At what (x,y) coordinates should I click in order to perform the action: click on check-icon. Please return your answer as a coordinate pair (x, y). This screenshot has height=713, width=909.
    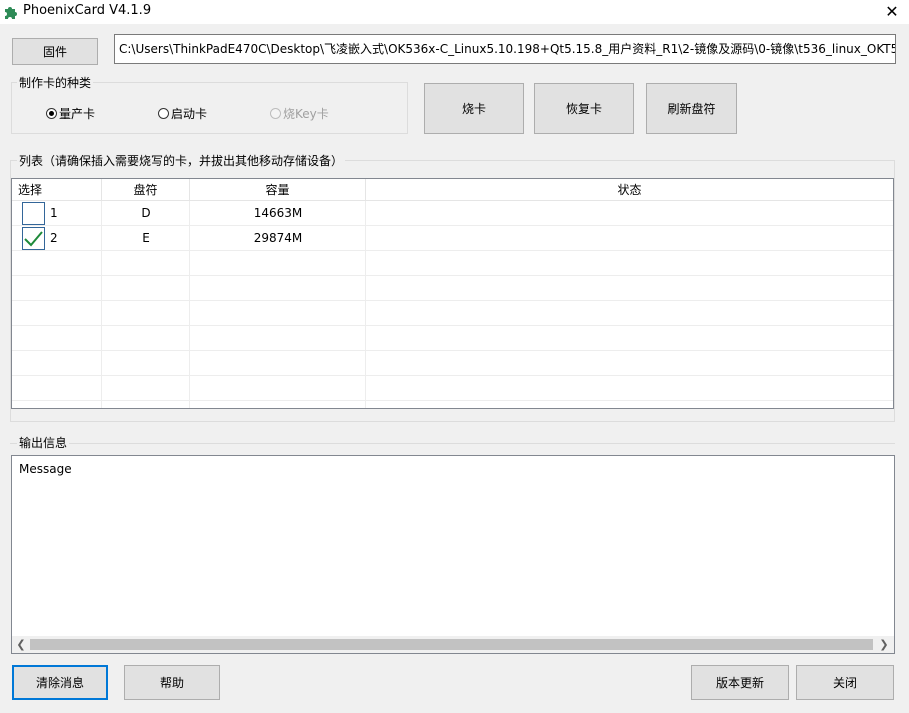
    Looking at the image, I should click on (33, 239).